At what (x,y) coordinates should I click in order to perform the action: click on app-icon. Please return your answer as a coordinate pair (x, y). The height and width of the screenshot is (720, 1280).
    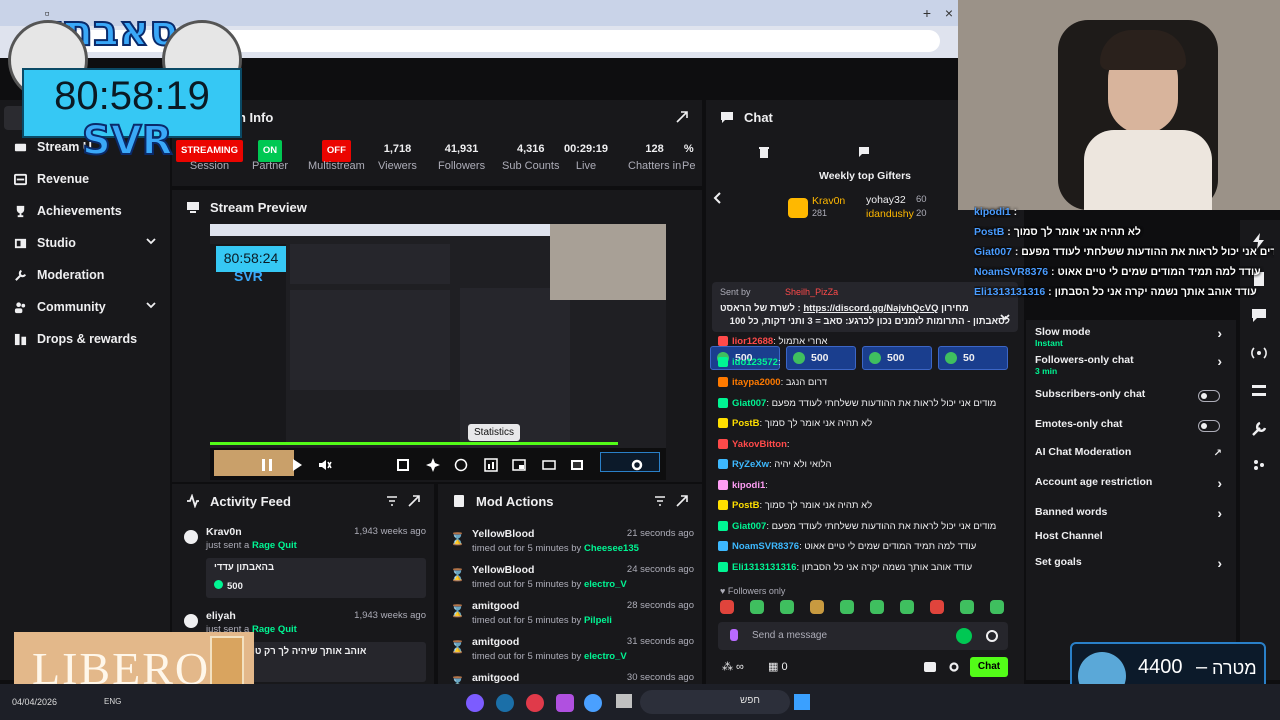
    Looking at the image, I should click on (535, 703).